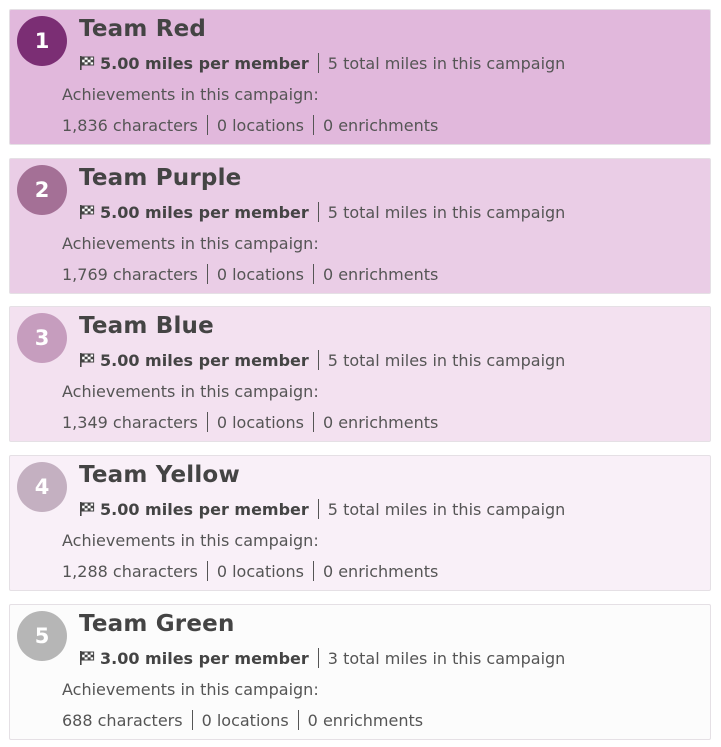  Describe the element at coordinates (42, 636) in the screenshot. I see `rank-badge: 5` at that location.